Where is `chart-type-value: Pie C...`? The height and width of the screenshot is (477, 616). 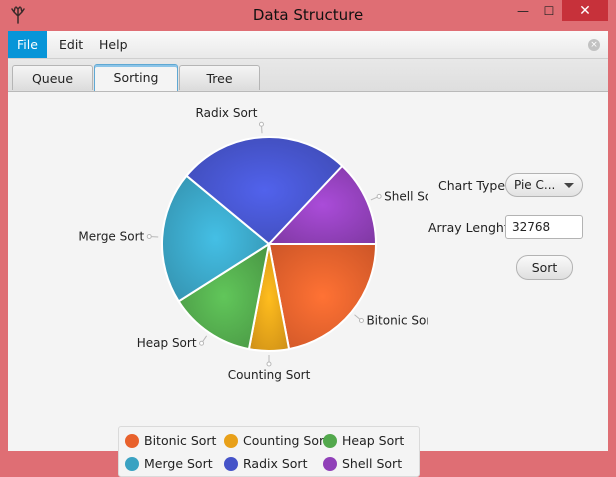 chart-type-value: Pie C... is located at coordinates (535, 185).